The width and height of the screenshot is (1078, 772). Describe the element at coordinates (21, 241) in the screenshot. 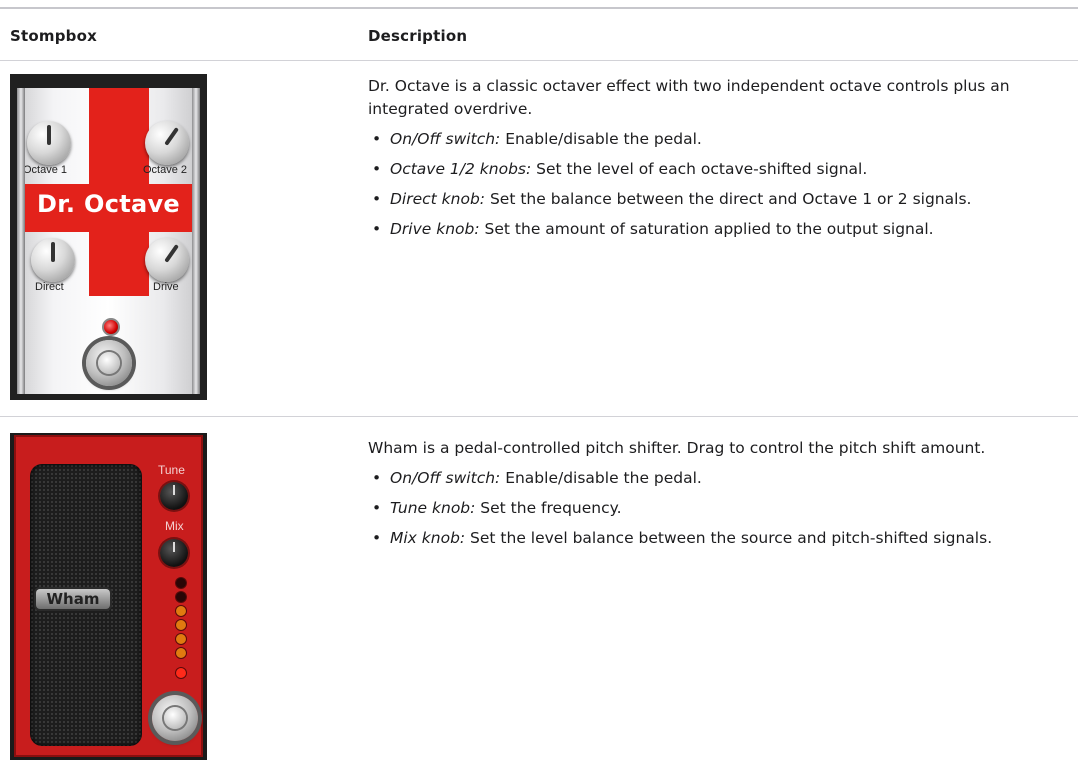

I see `pedal-side-rail-left` at that location.